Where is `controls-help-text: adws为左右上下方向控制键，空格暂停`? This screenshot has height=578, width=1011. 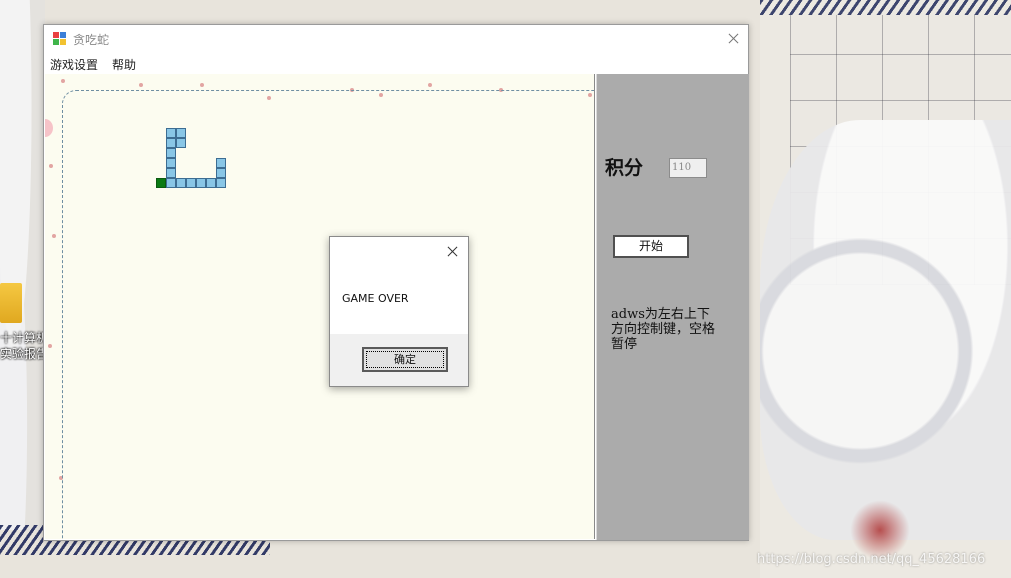 controls-help-text: adws为左右上下方向控制键，空格暂停 is located at coordinates (663, 329).